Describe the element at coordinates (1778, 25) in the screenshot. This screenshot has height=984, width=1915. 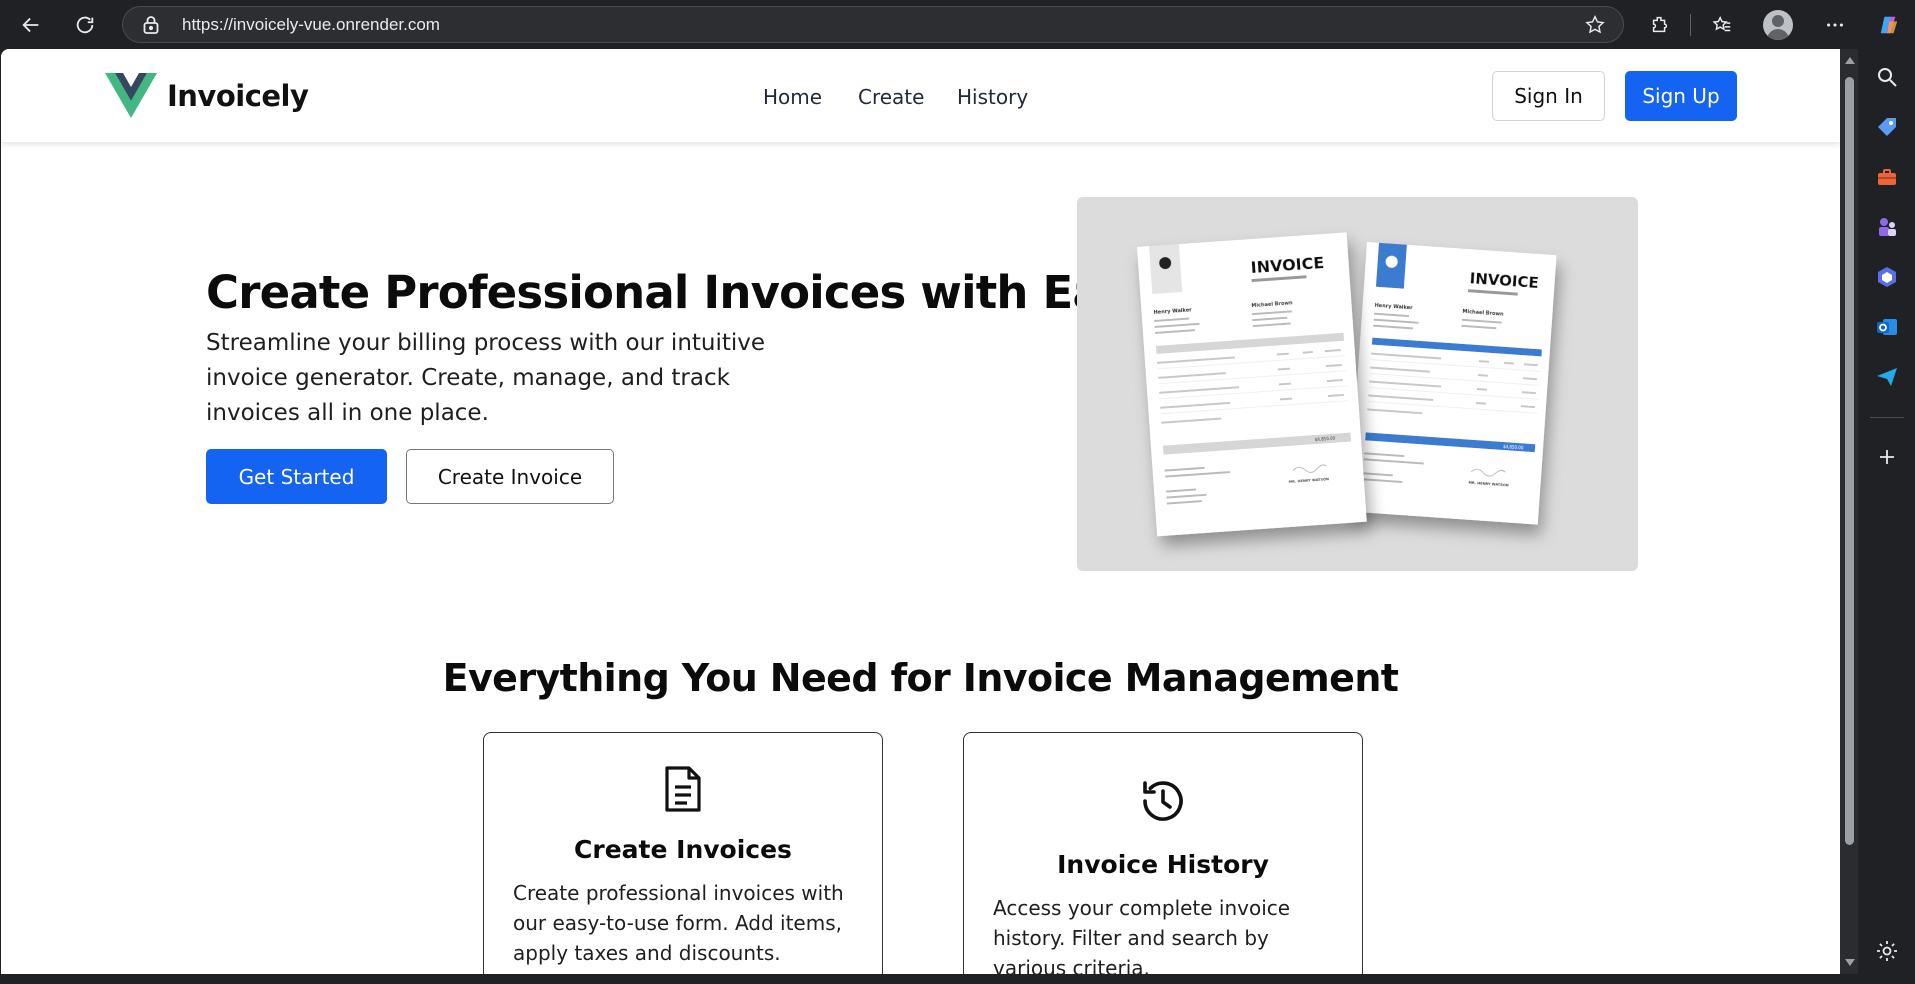
I see `profile-avatar` at that location.